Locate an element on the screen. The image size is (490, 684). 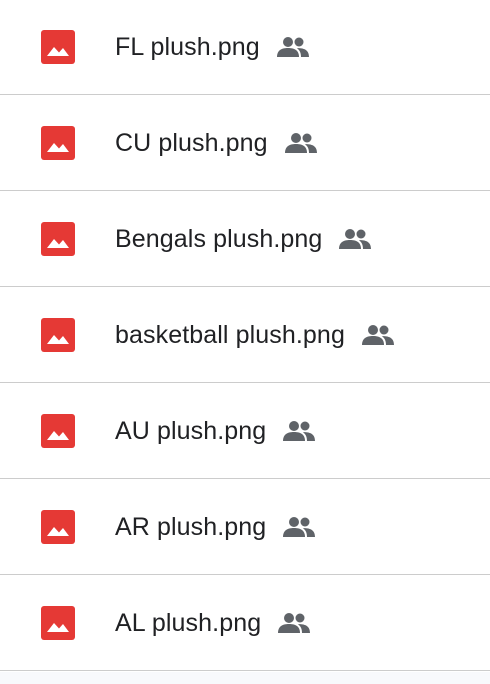
file-name-group: basketball plush.png is located at coordinates (255, 335).